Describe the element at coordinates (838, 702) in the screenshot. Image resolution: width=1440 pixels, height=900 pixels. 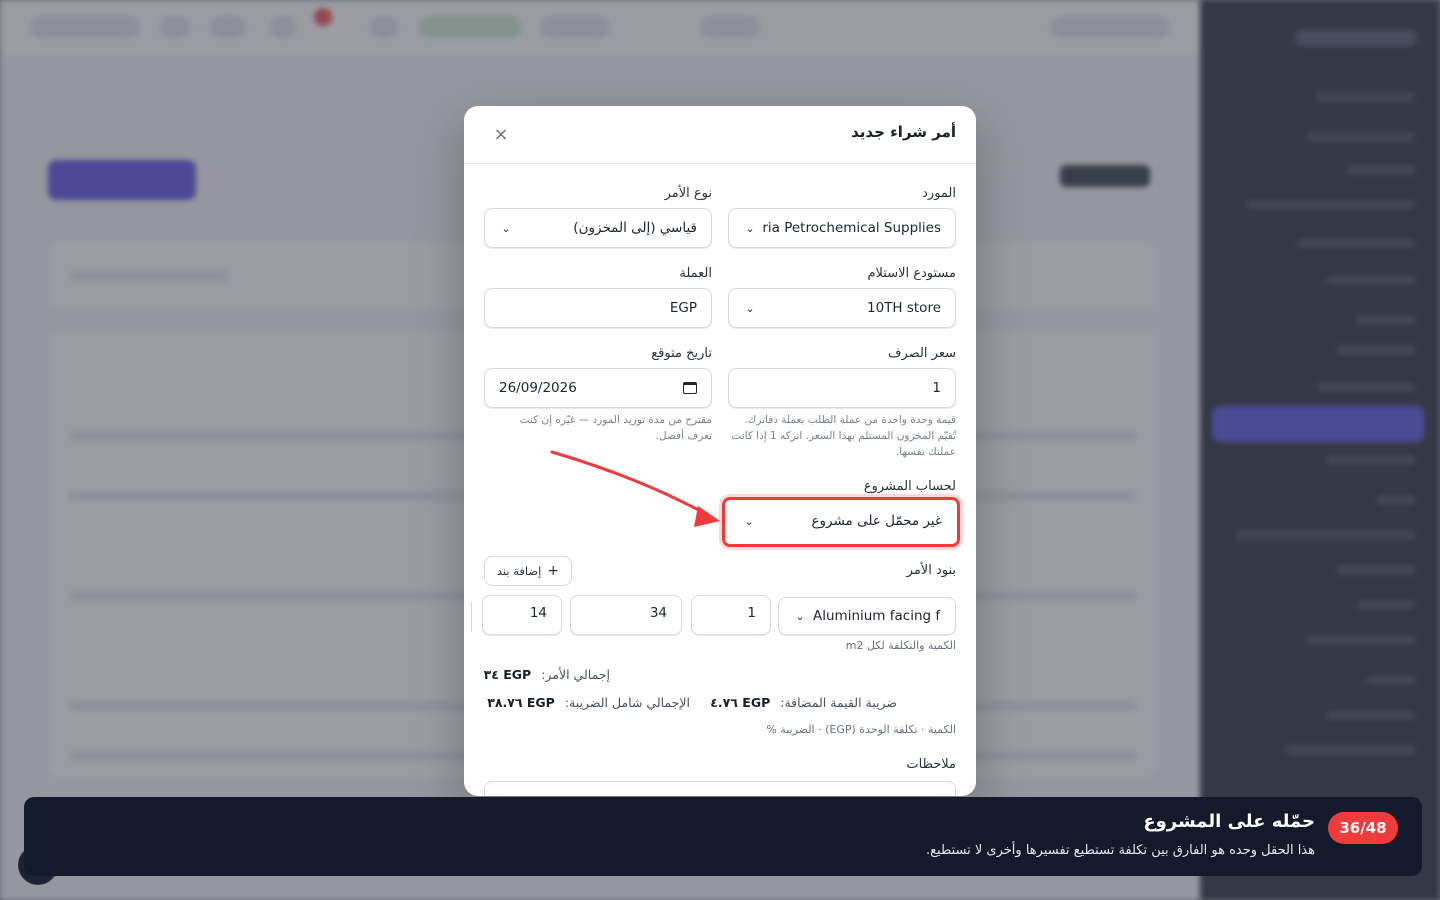
I see `vat-label: ضريبة القيمة المضافة:` at that location.